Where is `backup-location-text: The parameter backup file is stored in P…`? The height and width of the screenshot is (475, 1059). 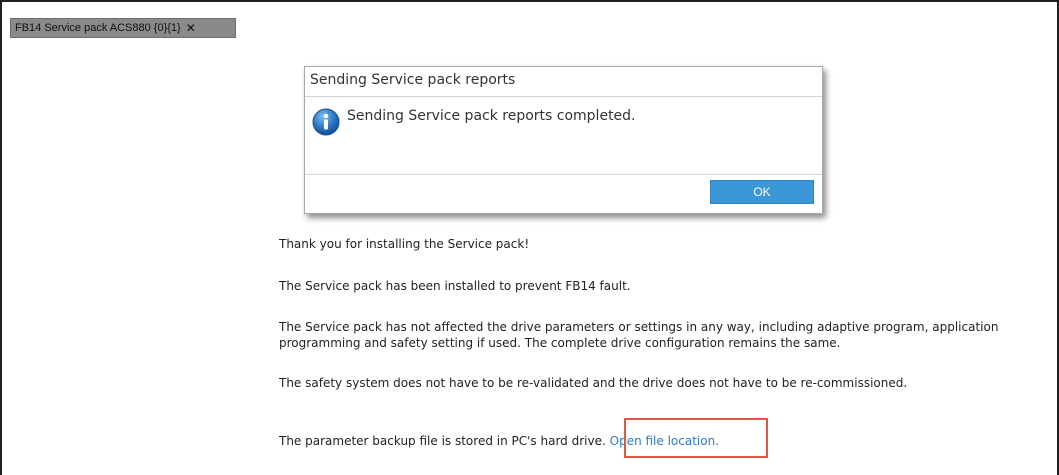 backup-location-text: The parameter backup file is stored in P… is located at coordinates (442, 441).